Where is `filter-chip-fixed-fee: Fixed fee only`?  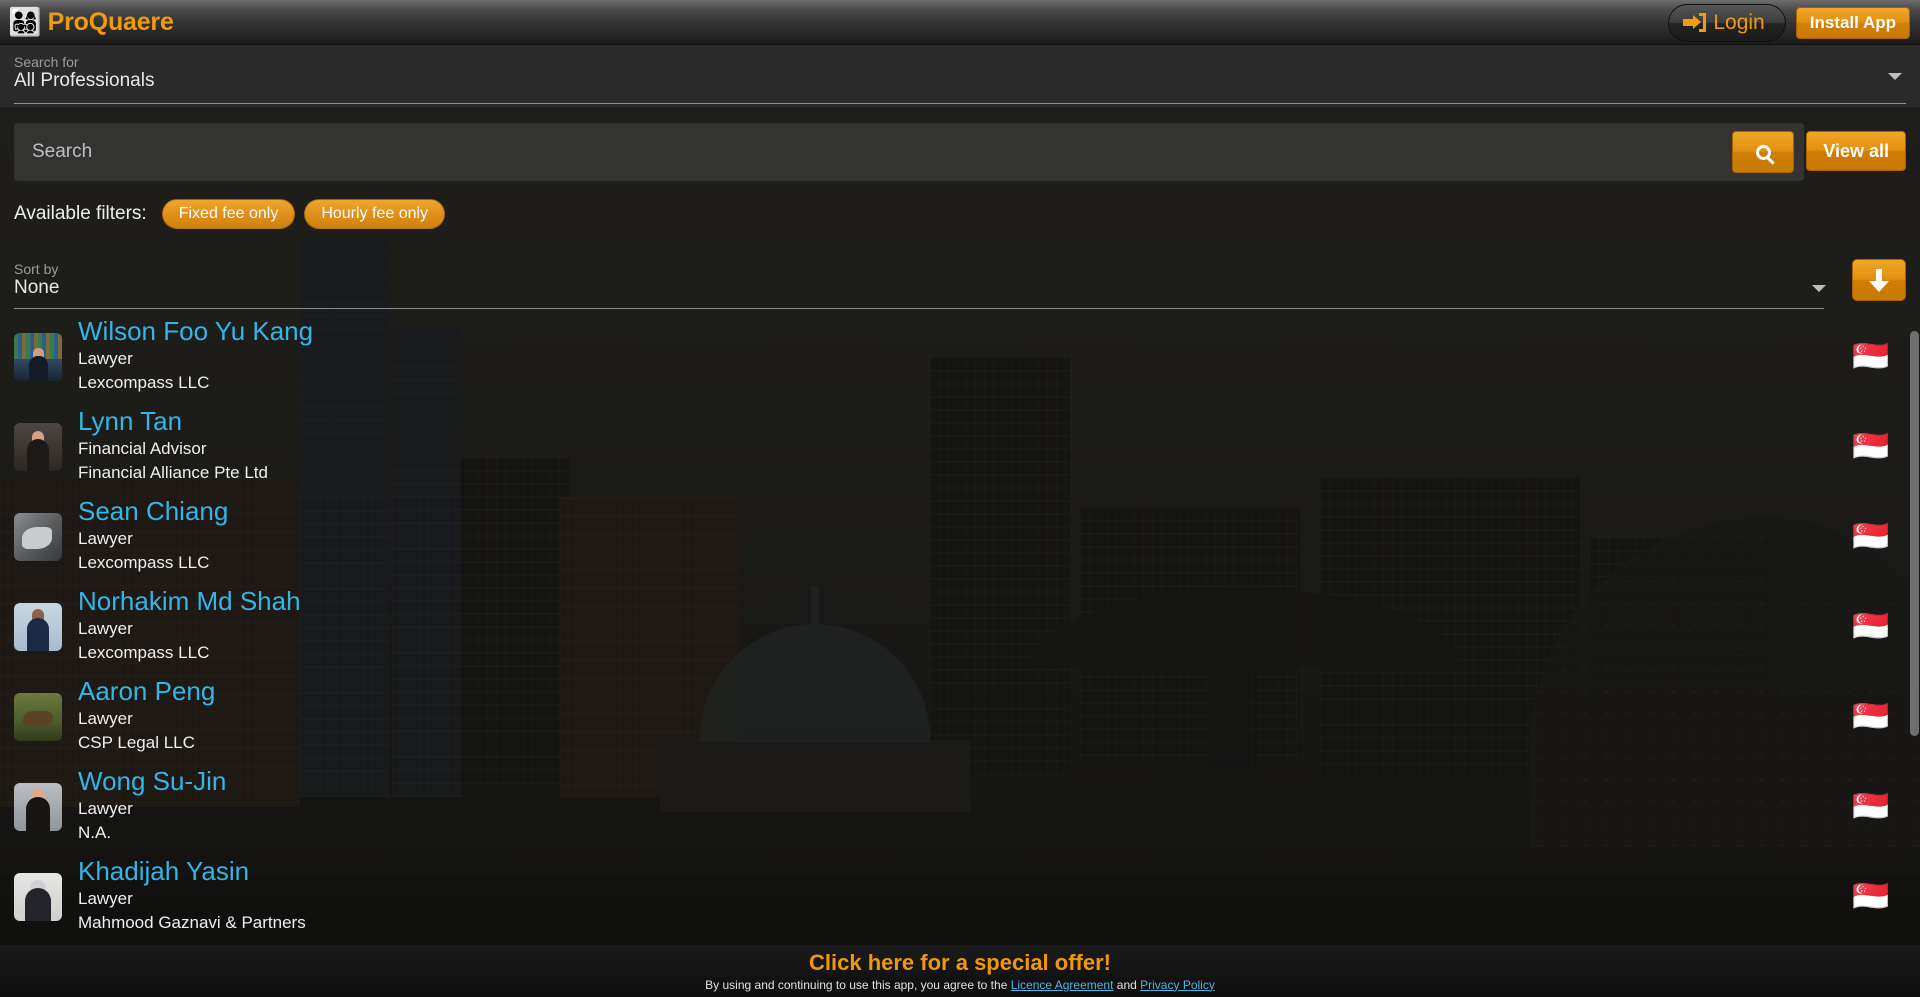 filter-chip-fixed-fee: Fixed fee only is located at coordinates (228, 214).